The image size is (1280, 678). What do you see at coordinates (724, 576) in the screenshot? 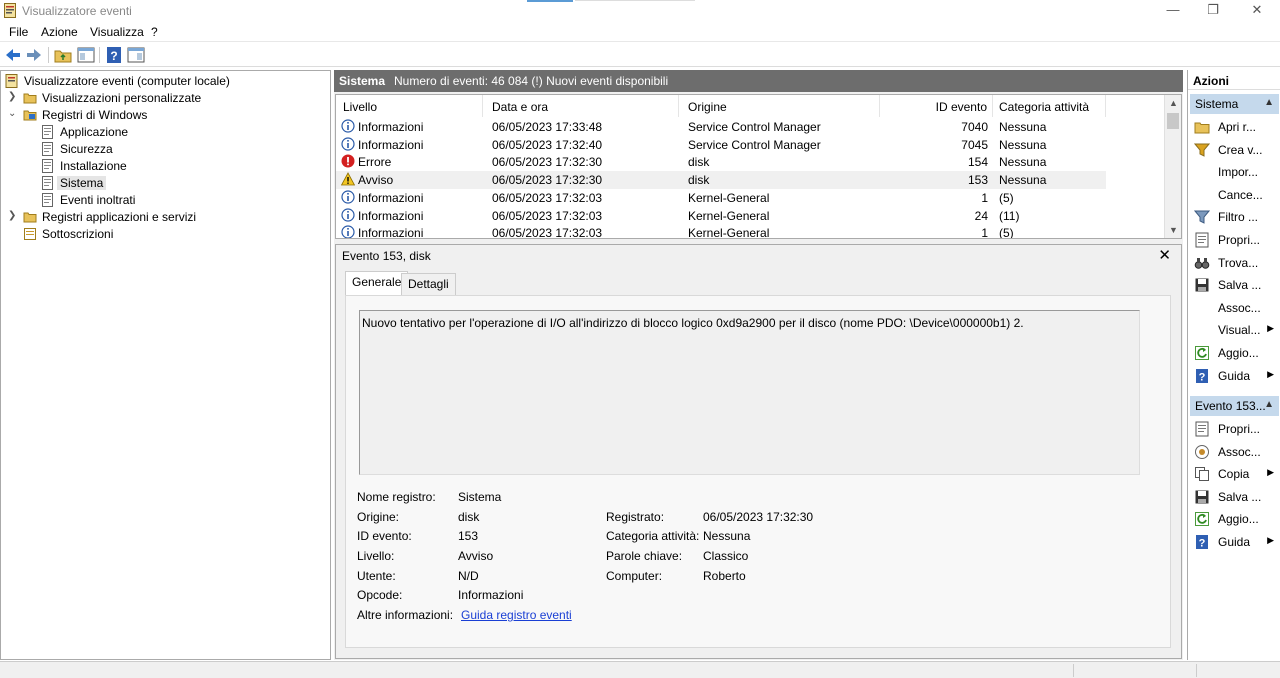
I see `field-value-computer: Roberto` at bounding box center [724, 576].